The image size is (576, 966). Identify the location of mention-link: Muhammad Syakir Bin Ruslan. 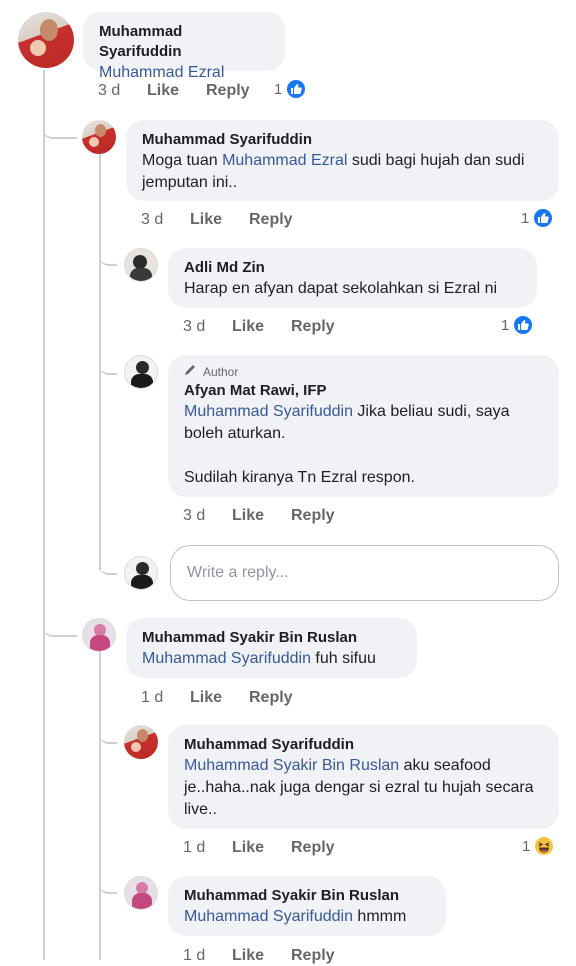
(291, 765).